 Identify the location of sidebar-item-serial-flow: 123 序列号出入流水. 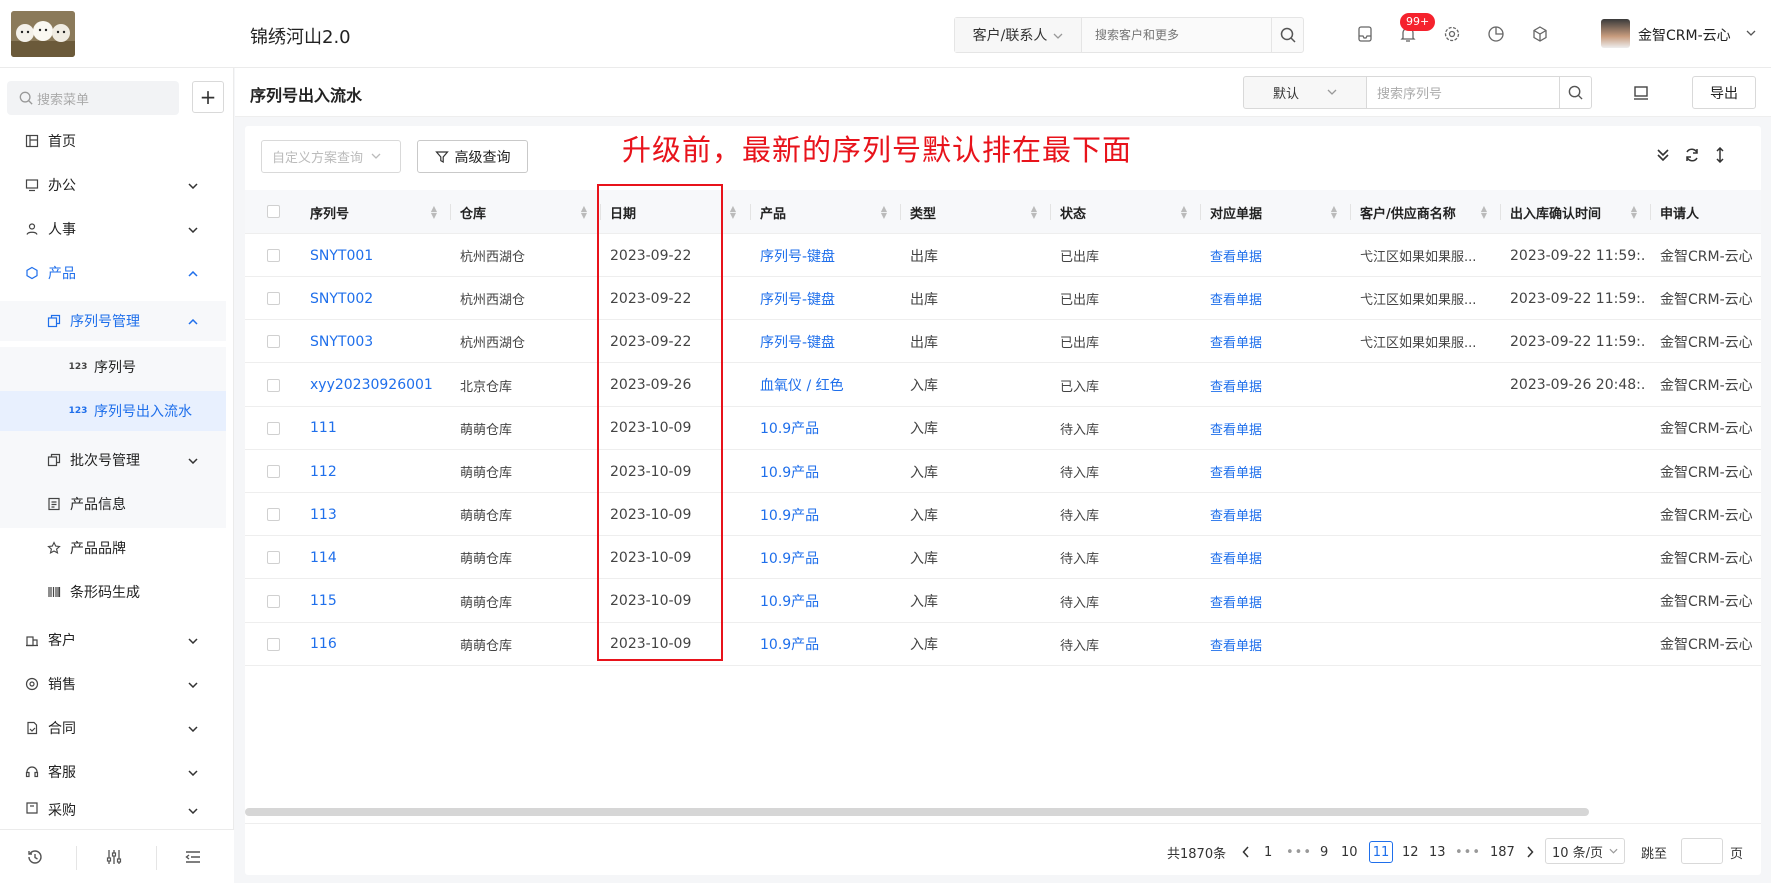
(113, 411).